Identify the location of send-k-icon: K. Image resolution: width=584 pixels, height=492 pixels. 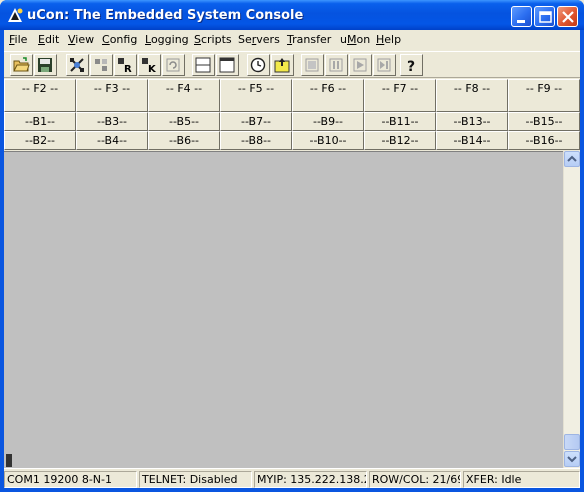
(149, 65).